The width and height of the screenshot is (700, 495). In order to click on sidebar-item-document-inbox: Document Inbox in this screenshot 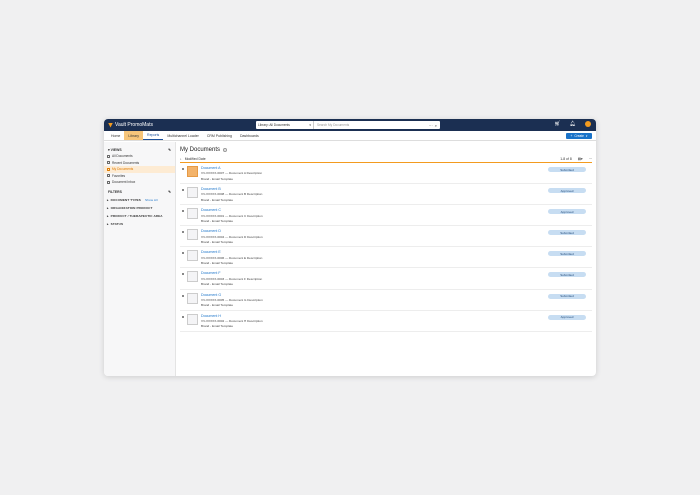, I will do `click(139, 182)`.